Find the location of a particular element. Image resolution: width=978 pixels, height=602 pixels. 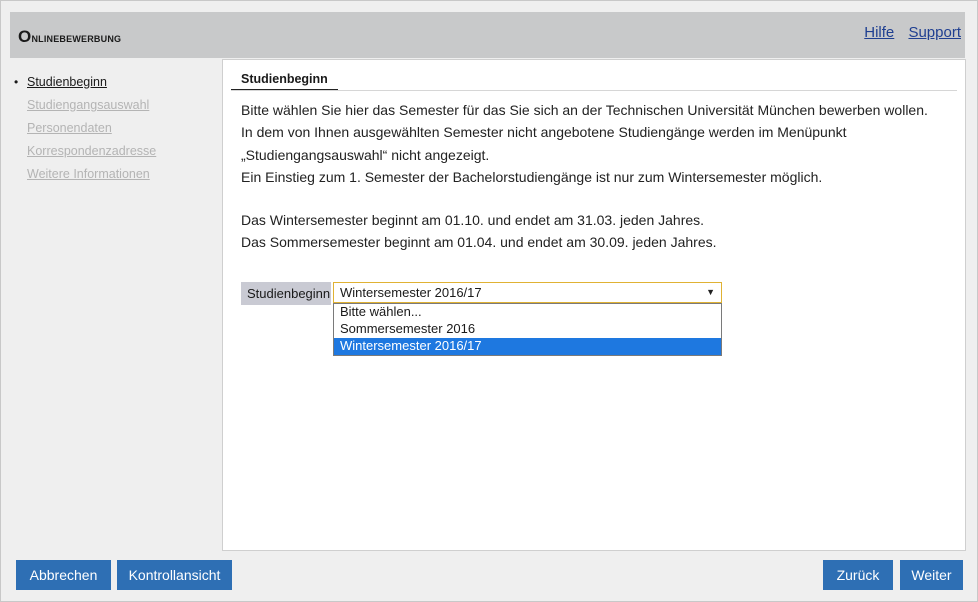

control-view-button: Kontrollansicht is located at coordinates (174, 575).